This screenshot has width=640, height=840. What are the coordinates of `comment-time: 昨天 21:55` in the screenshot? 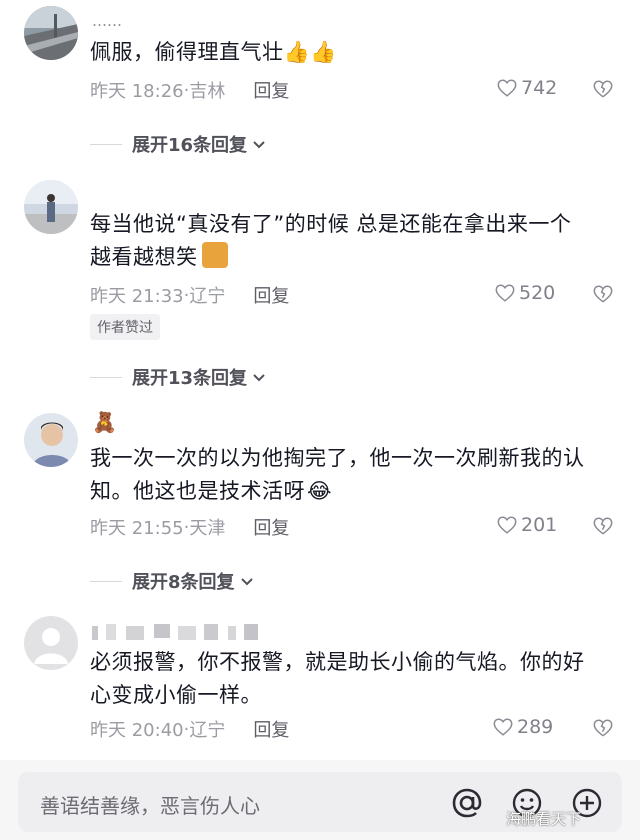 It's located at (137, 528).